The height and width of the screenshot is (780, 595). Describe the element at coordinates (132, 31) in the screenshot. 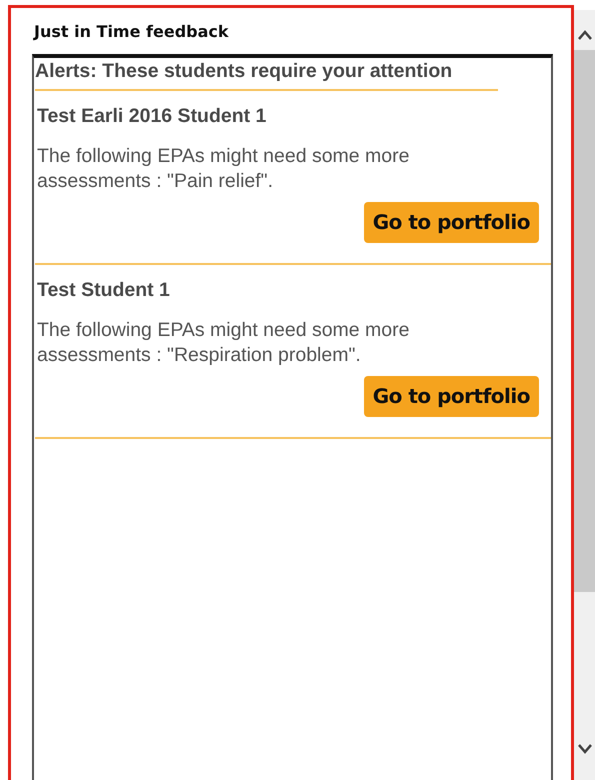

I see `panel-title: Just in Time feedback` at that location.